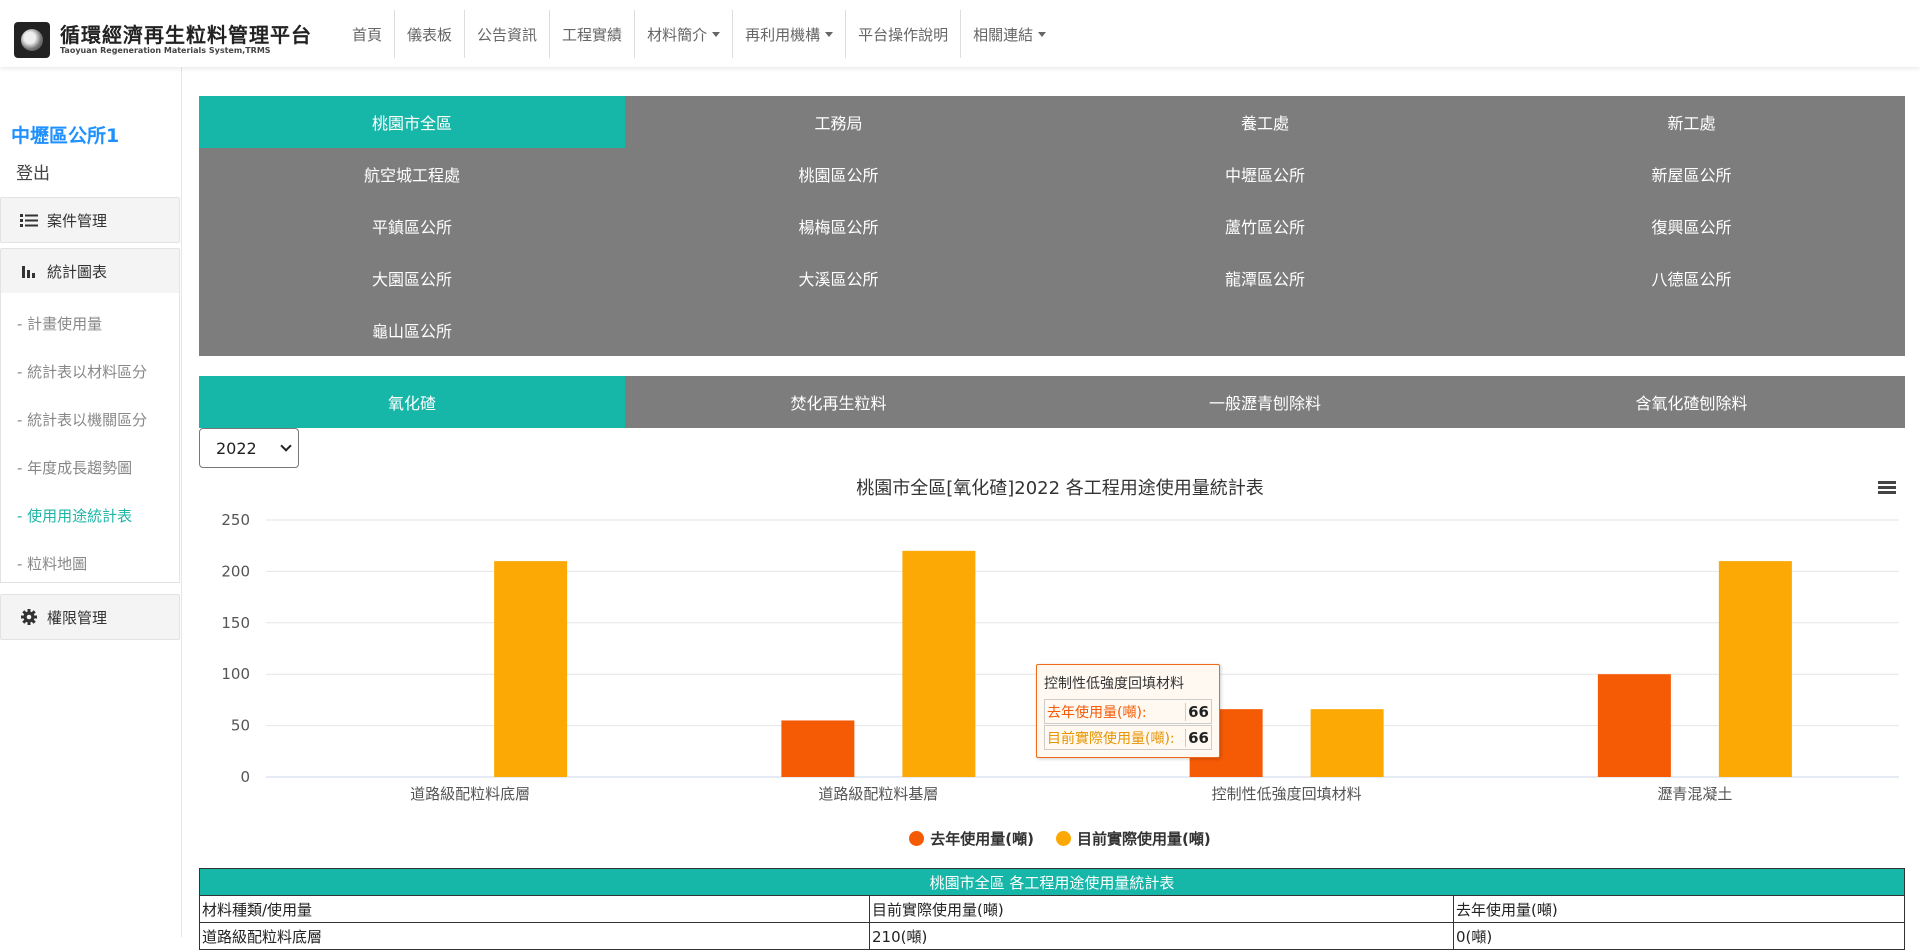 This screenshot has height=950, width=1920. Describe the element at coordinates (90, 220) in the screenshot. I see `sidebar-group-case-management: 案件管理` at that location.